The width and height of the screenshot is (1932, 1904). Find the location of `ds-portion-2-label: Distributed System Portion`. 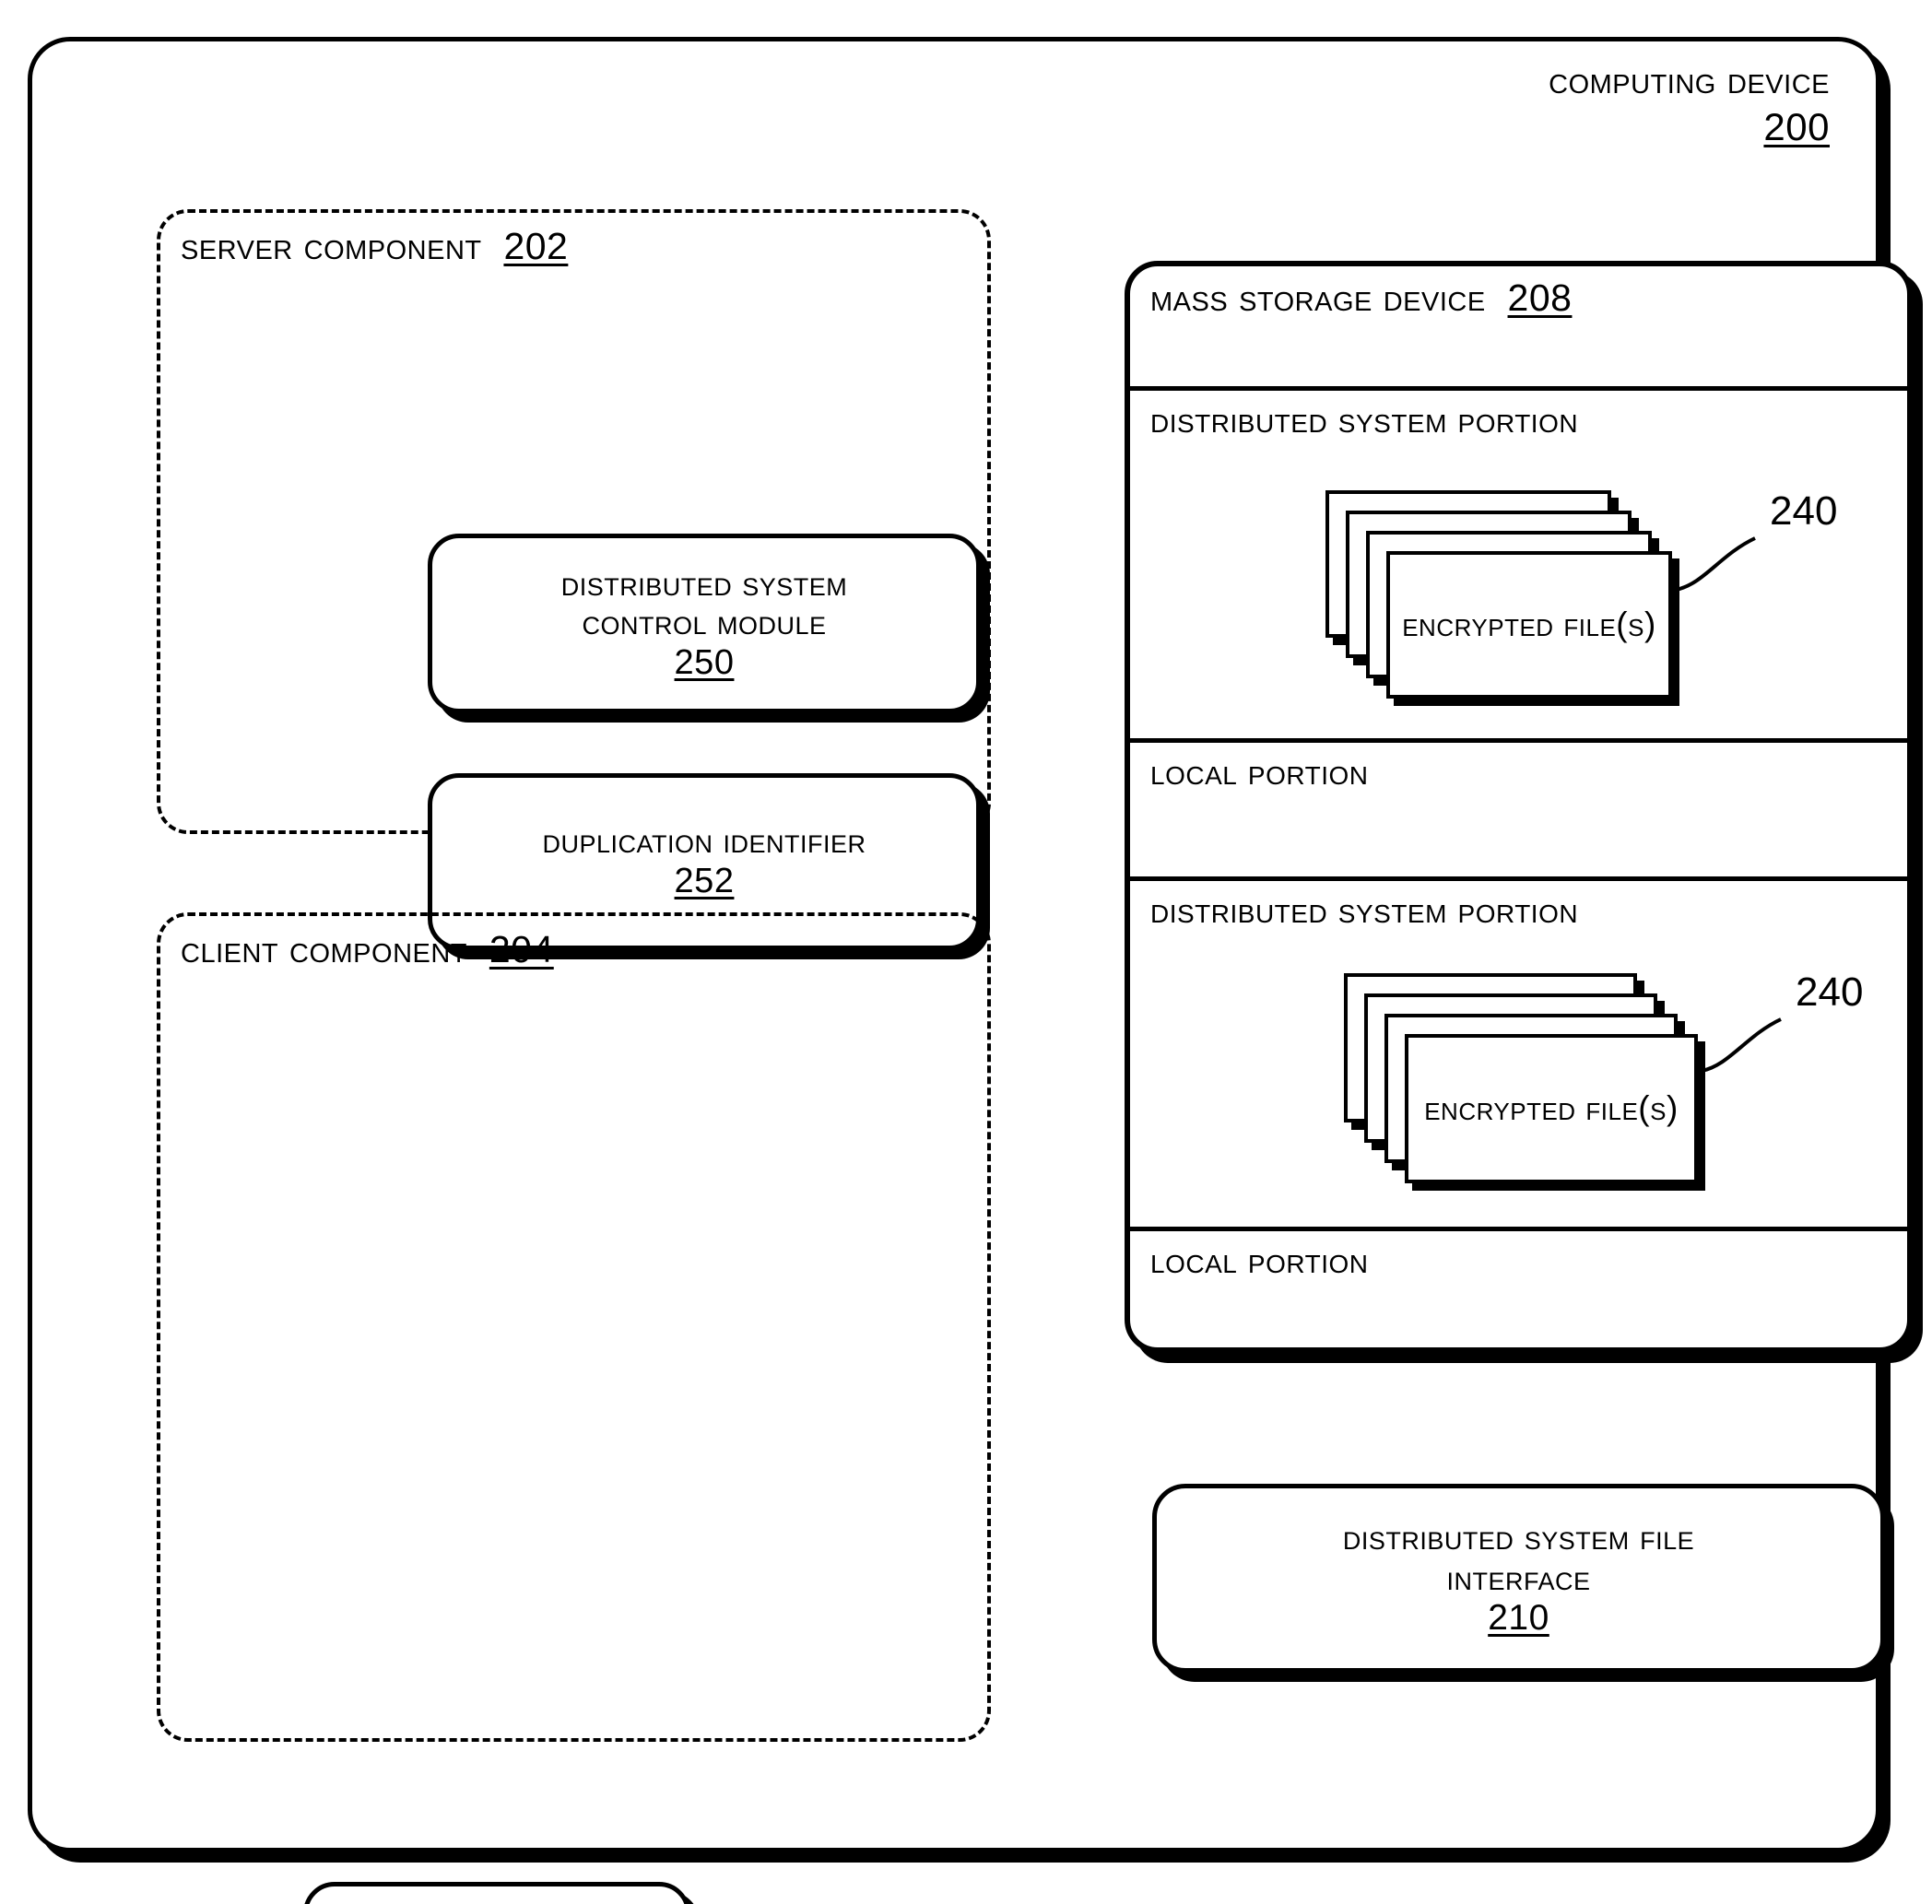

ds-portion-2-label: Distributed System Portion is located at coordinates (1364, 910).